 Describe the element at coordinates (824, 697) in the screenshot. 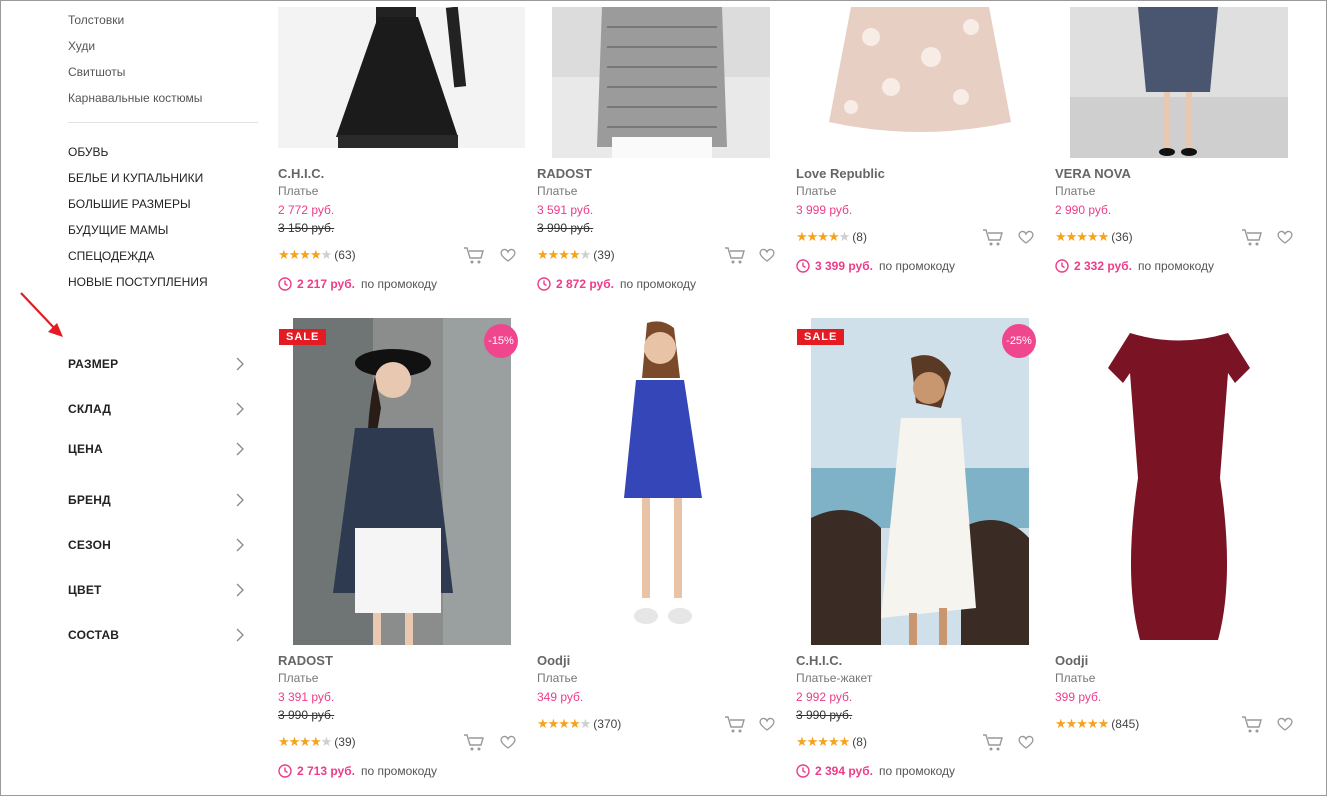

I see `product-price: 2 992 руб.` at that location.